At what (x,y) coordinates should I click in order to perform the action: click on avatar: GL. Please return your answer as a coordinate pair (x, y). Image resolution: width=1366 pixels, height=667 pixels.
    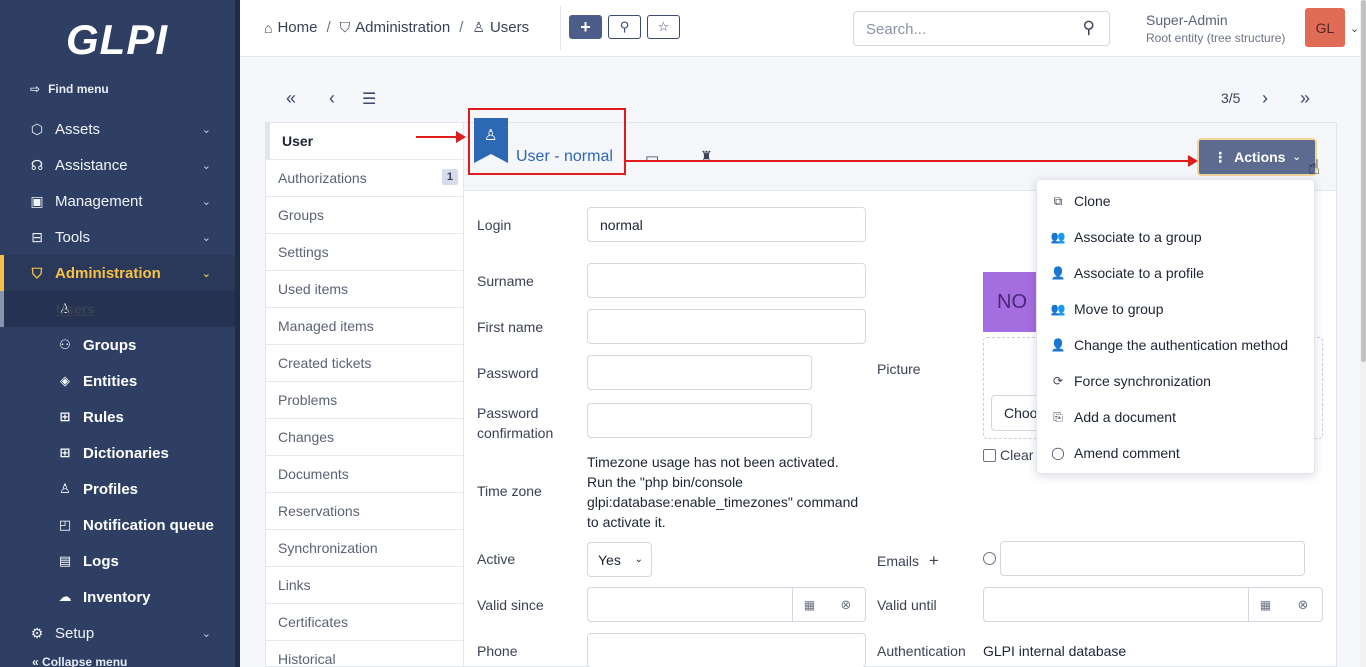
    Looking at the image, I should click on (1325, 27).